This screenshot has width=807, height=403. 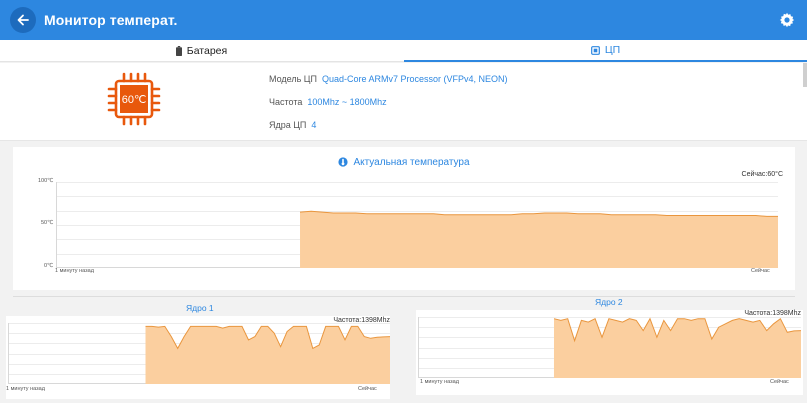 I want to click on cpu-icon, so click(x=595, y=50).